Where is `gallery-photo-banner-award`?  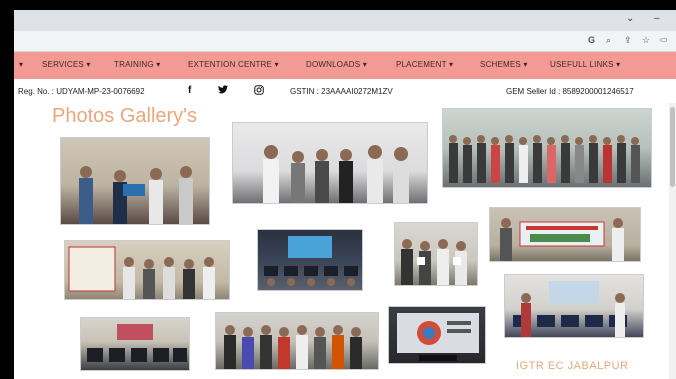 gallery-photo-banner-award is located at coordinates (565, 234).